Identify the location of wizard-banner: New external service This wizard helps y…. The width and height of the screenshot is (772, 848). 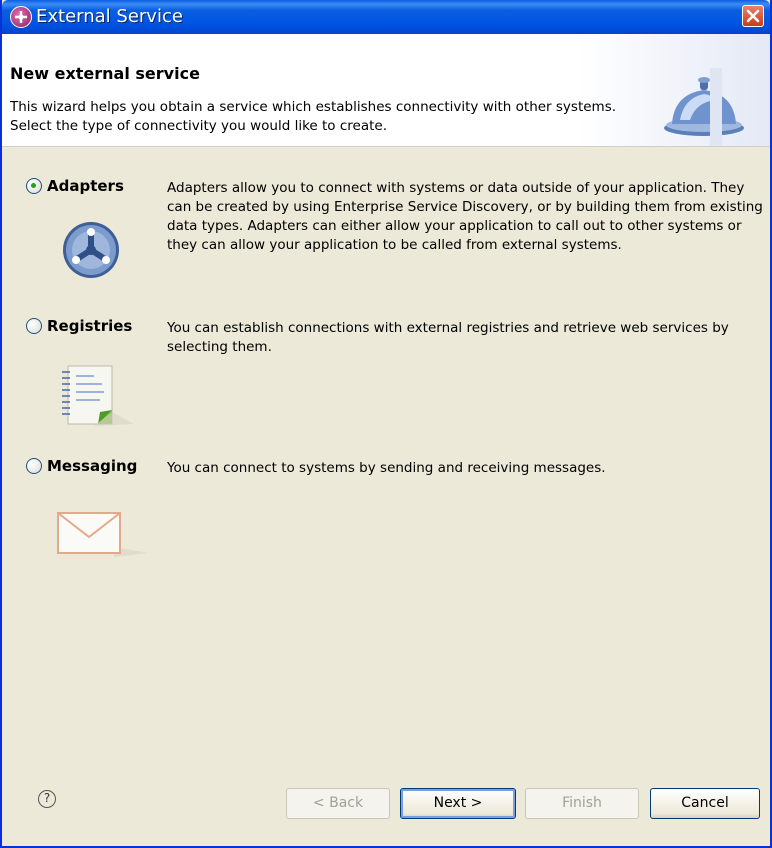
(386, 90).